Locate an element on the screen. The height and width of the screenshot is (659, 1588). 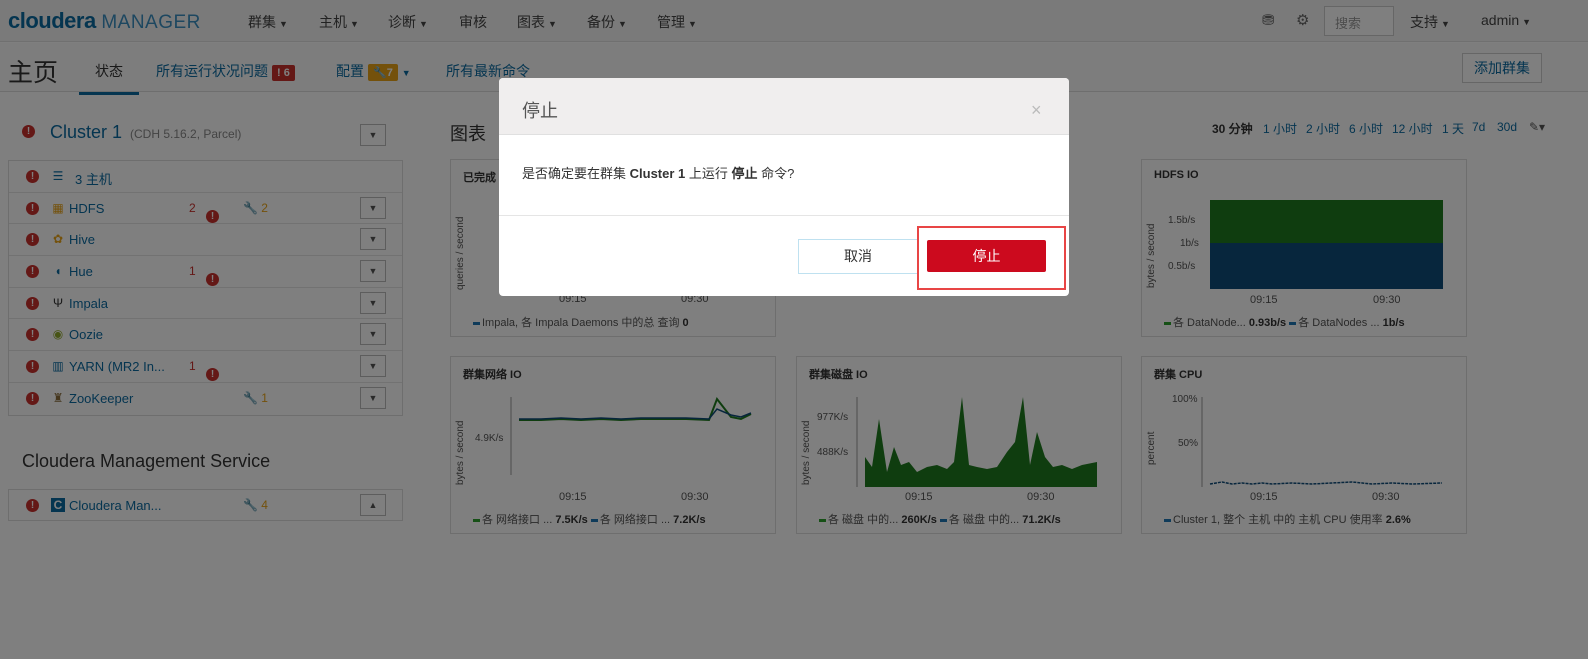
close-icon: × is located at coordinates (1036, 110).